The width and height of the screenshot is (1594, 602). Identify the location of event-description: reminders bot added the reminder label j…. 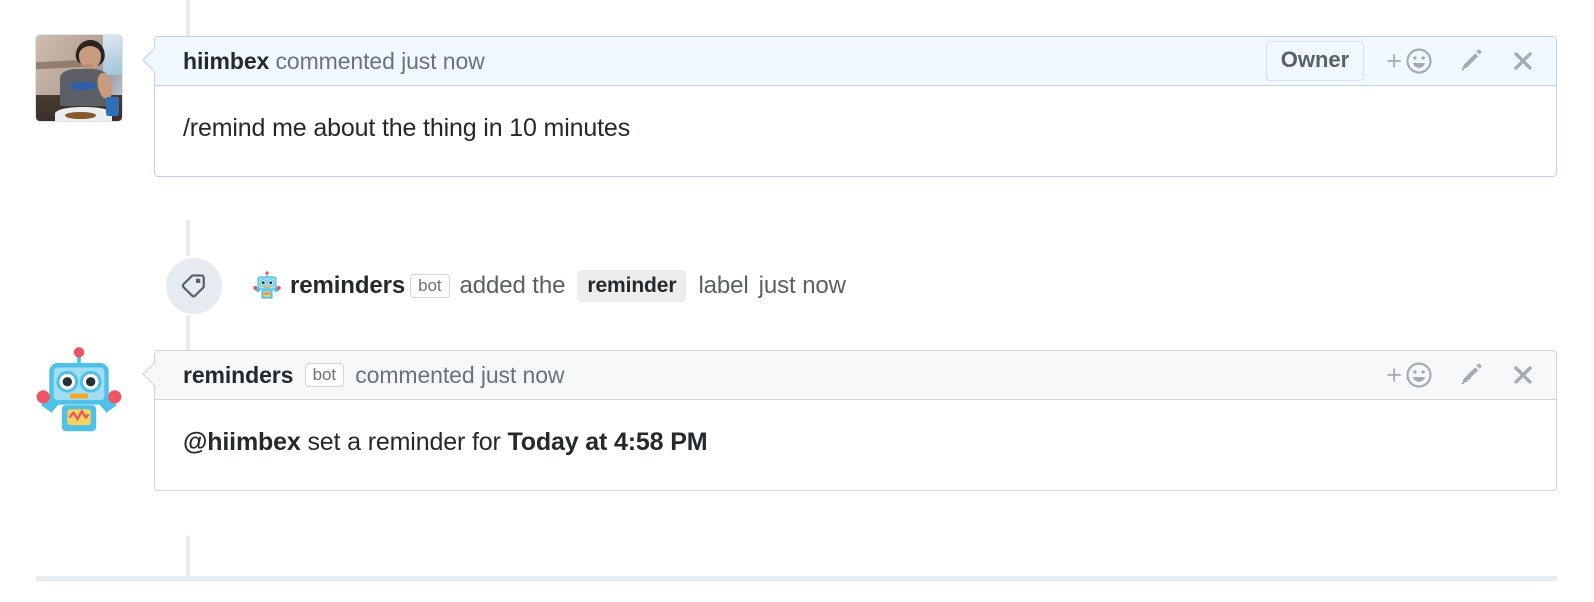
(549, 286).